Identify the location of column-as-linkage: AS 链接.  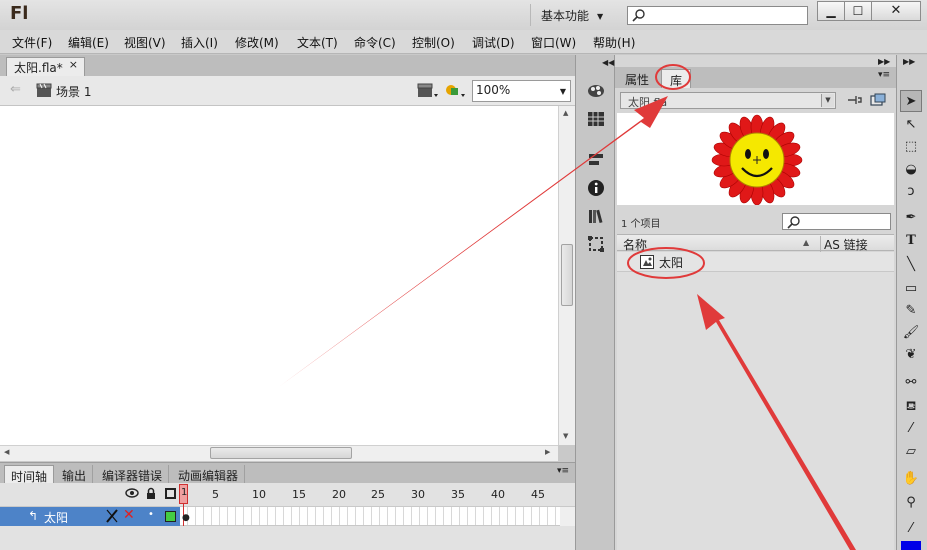
(844, 244).